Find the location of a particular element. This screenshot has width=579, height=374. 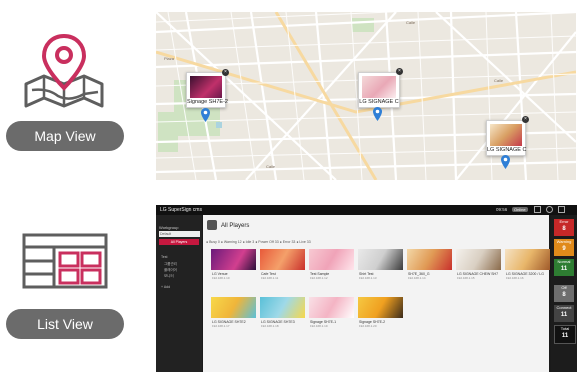

player-ip: 192.168.1.17 is located at coordinates (221, 326).